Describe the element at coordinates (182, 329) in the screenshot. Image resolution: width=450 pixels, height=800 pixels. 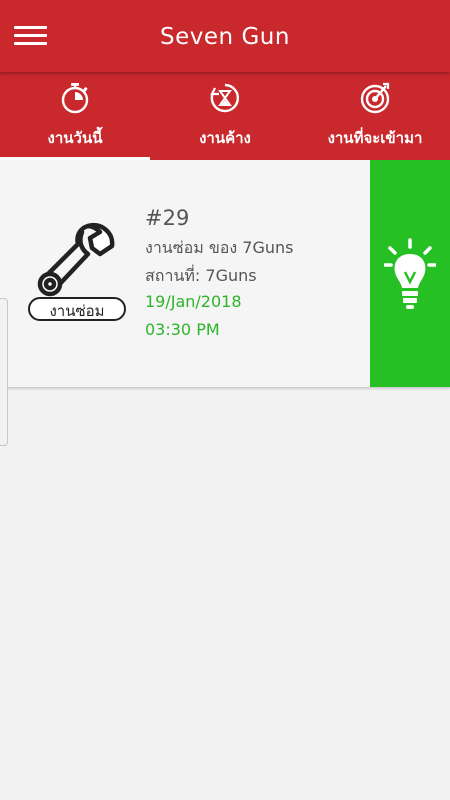
I see `job-time: 03:30 PM` at that location.